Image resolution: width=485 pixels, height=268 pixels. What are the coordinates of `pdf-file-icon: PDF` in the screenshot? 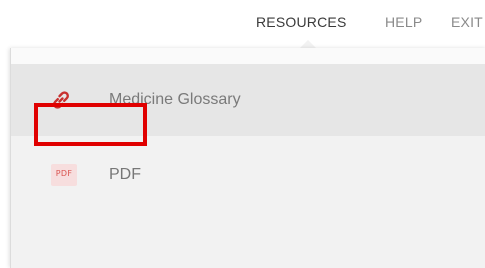 It's located at (64, 175).